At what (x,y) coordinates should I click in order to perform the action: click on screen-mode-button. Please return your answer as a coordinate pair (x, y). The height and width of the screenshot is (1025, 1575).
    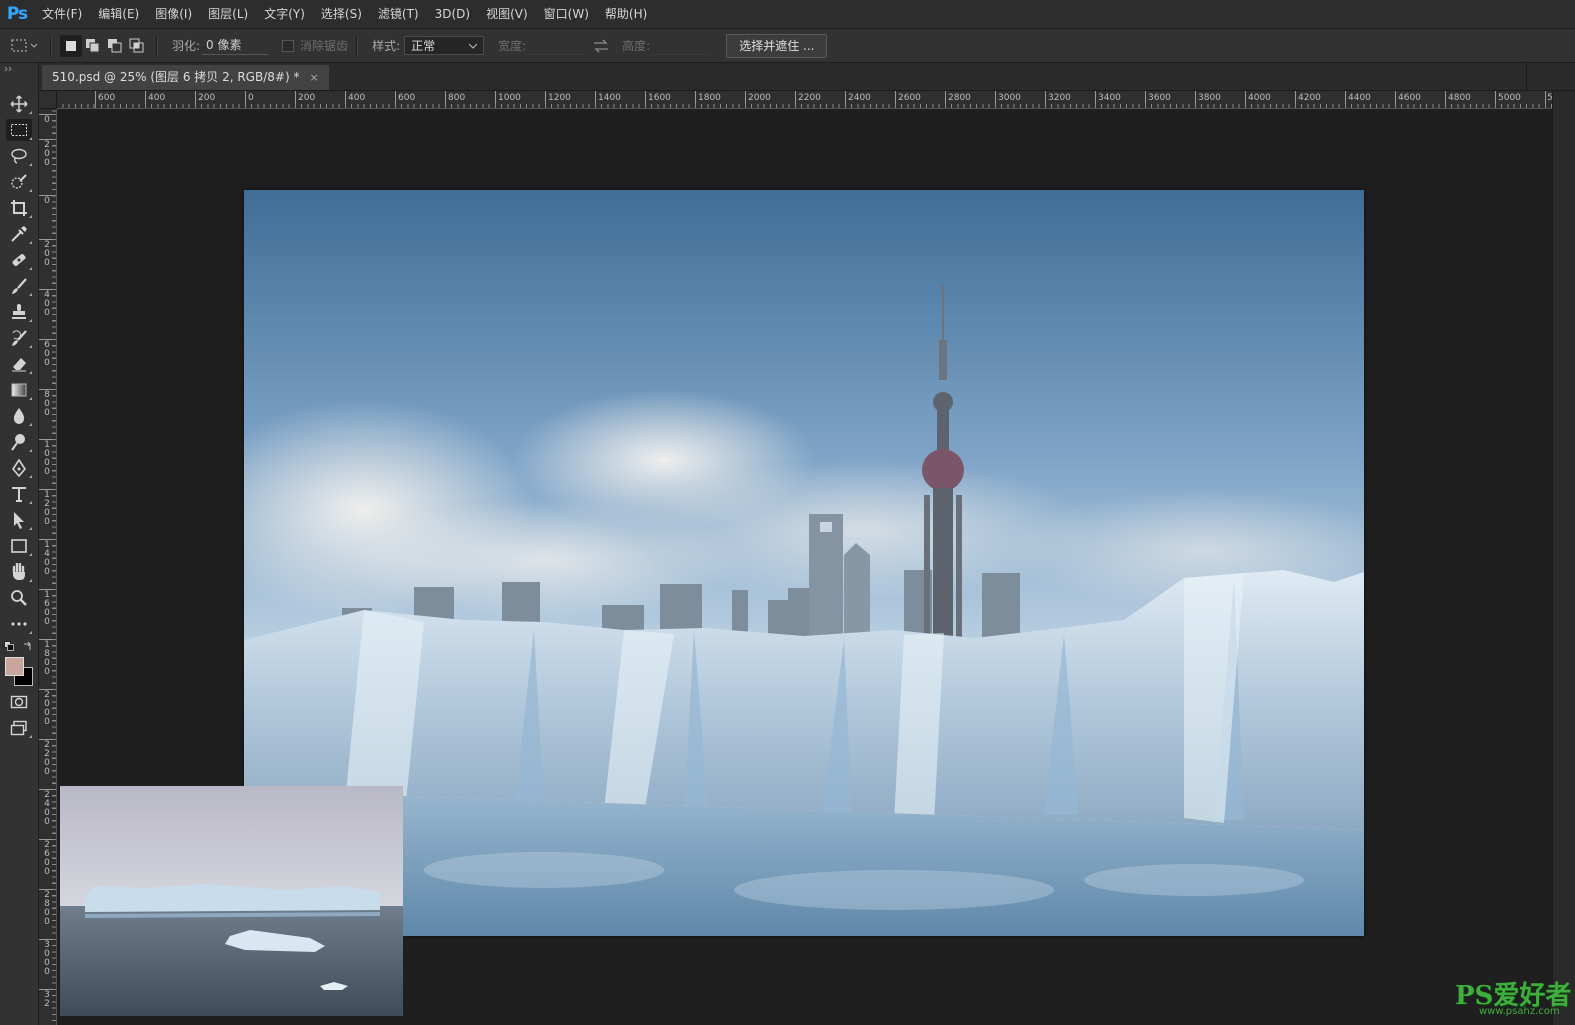
    Looking at the image, I should click on (19, 728).